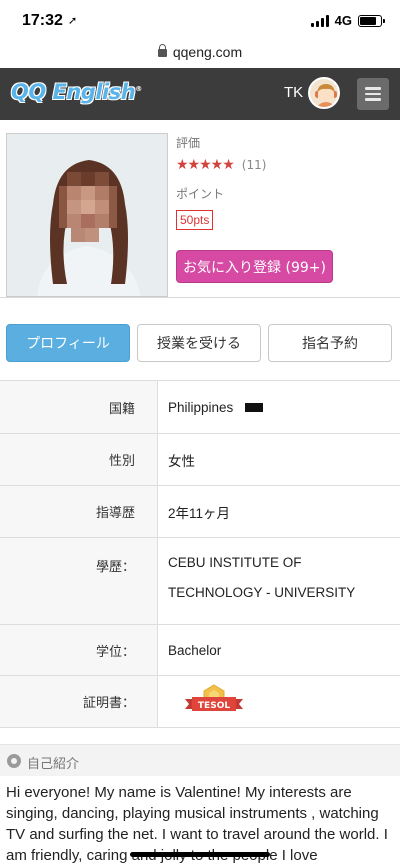 The image size is (400, 866). I want to click on network-type: 4G, so click(343, 20).